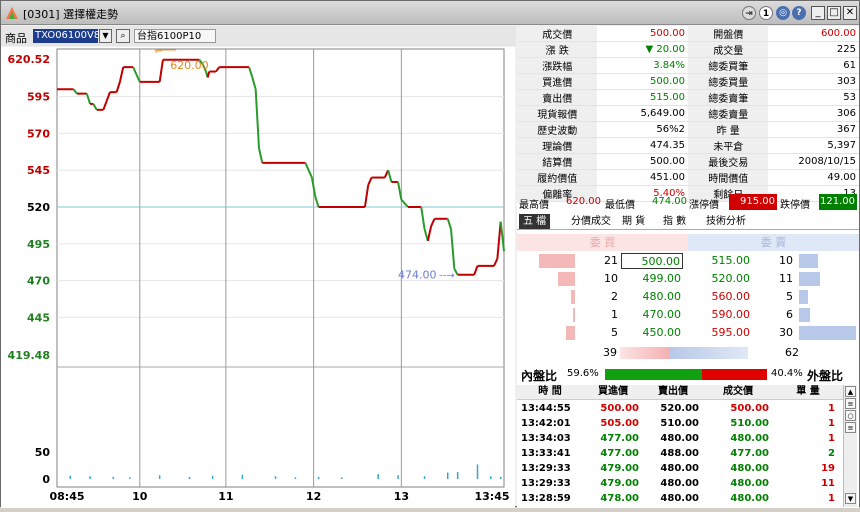 Image resolution: width=860 pixels, height=512 pixels. Describe the element at coordinates (662, 278) in the screenshot. I see `bid-price: 499.00` at that location.